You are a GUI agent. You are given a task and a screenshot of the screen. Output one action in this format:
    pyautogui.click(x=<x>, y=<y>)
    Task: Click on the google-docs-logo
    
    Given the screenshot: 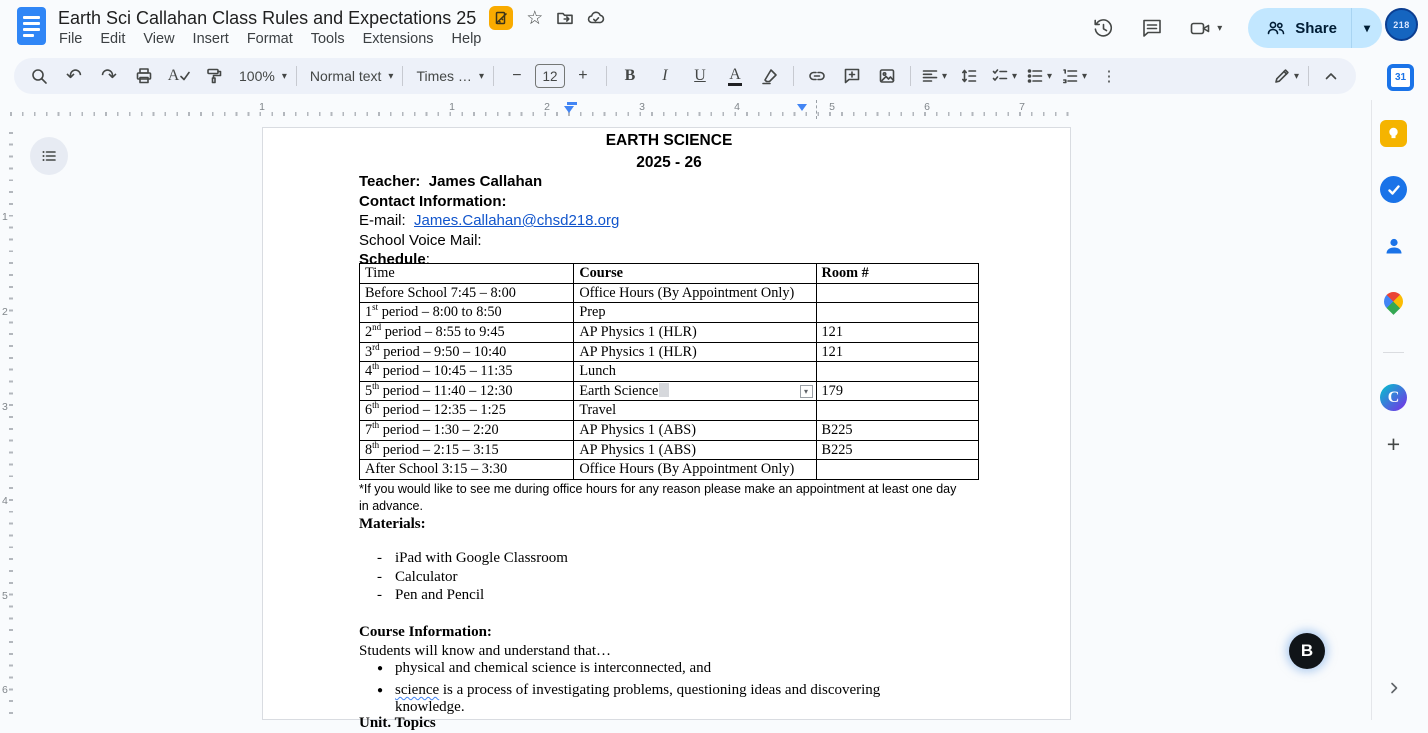 What is the action you would take?
    pyautogui.click(x=31, y=26)
    